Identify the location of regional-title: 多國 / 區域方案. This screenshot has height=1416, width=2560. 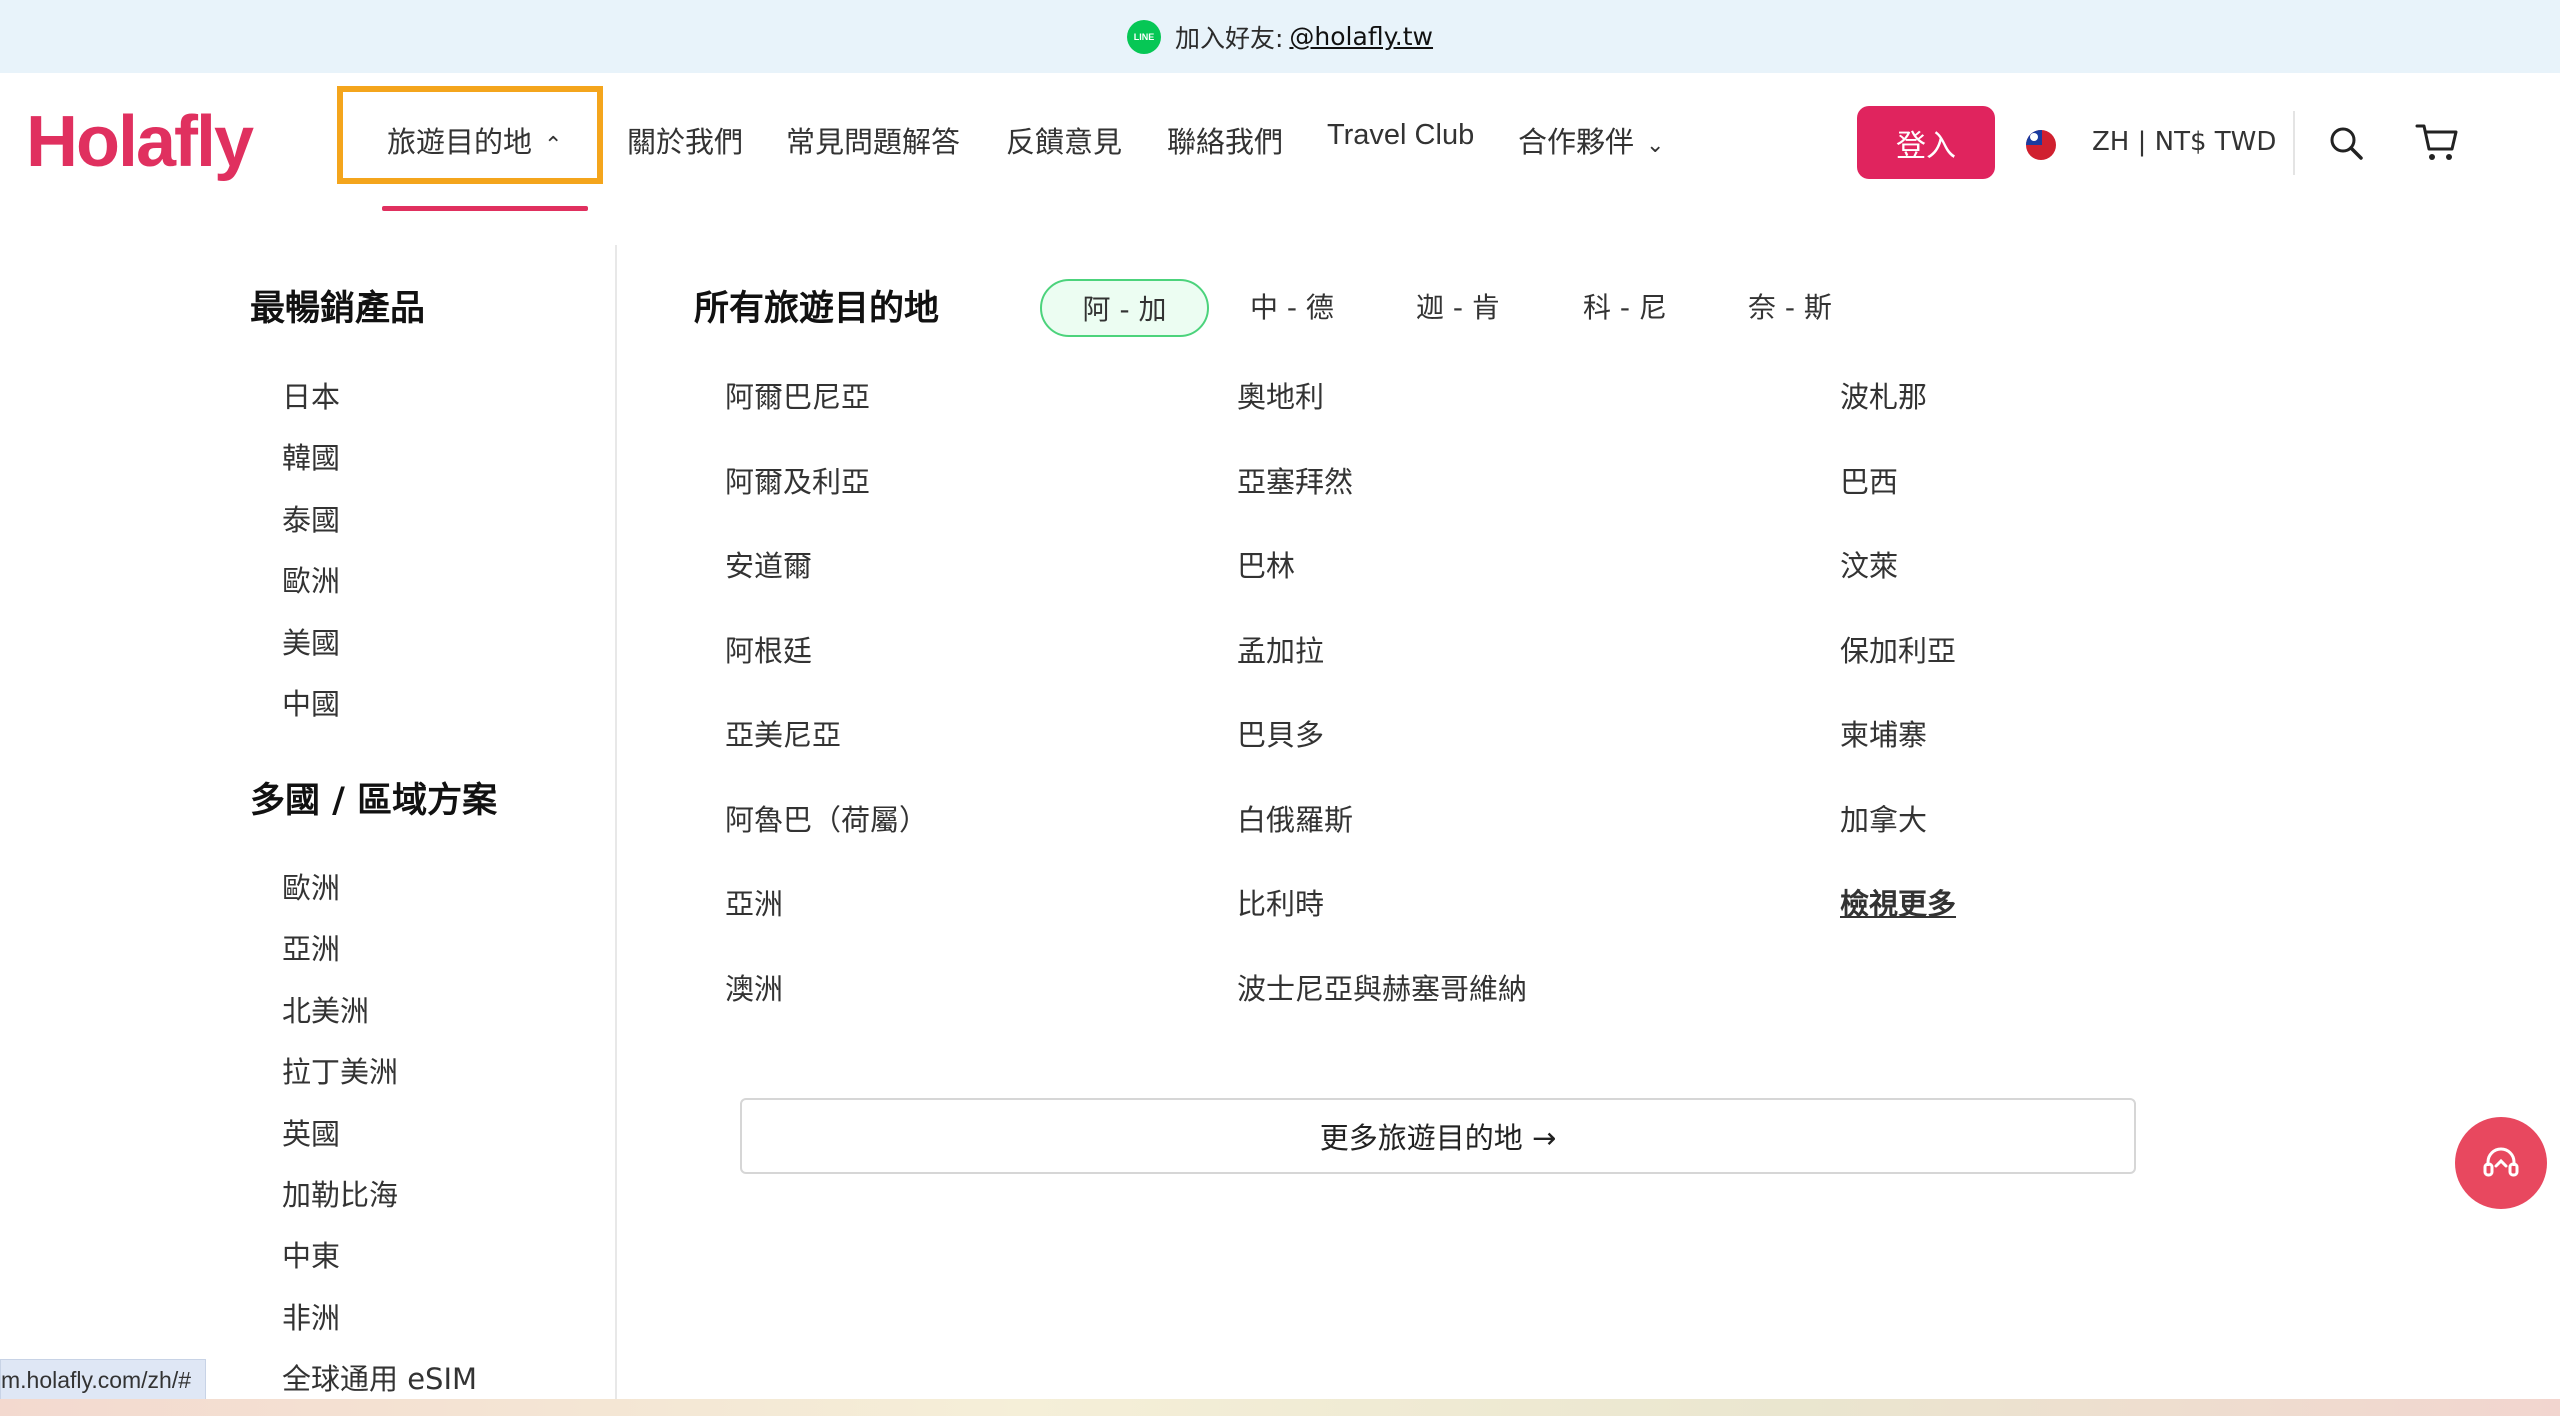
(374, 801).